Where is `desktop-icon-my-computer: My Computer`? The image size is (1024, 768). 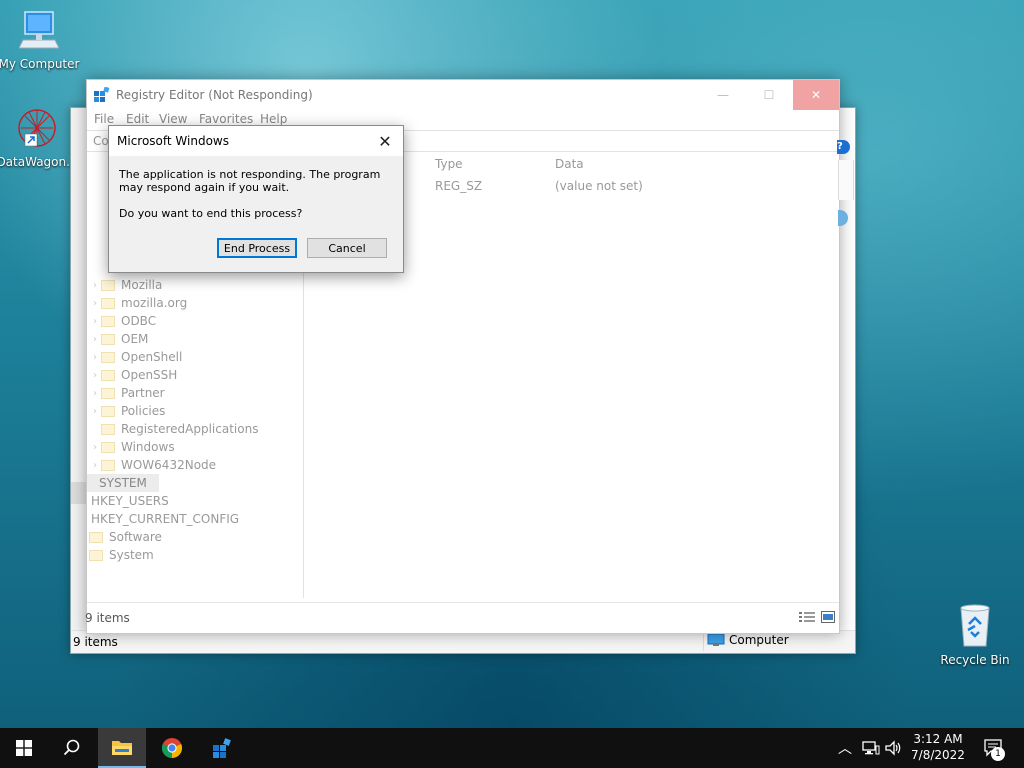 desktop-icon-my-computer: My Computer is located at coordinates (40, 40).